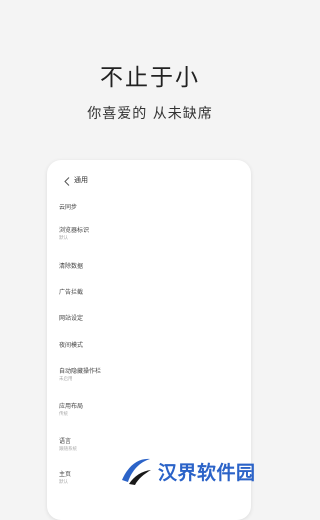  I want to click on watermark-text: 汉界软件园, so click(207, 472).